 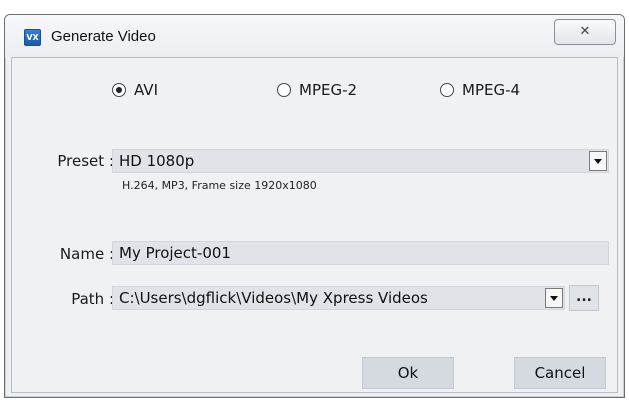 What do you see at coordinates (360, 253) in the screenshot?
I see `name-input: My Project-001` at bounding box center [360, 253].